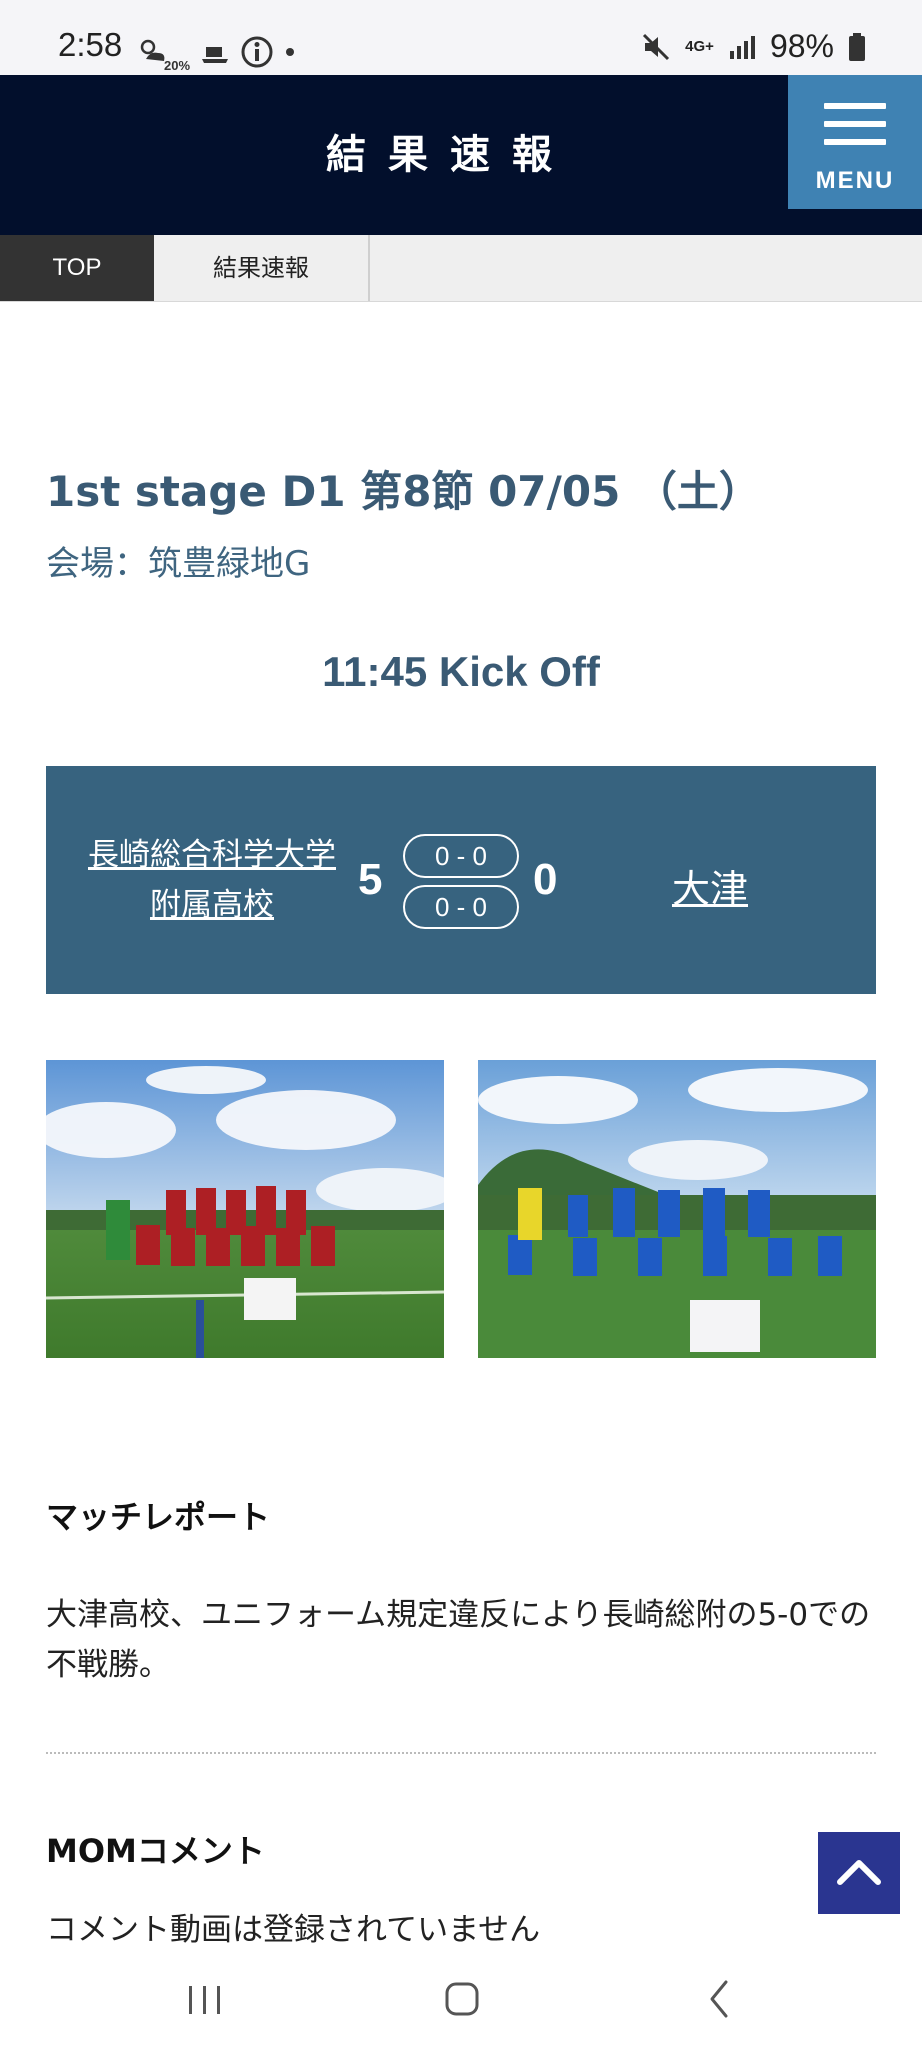 Image resolution: width=922 pixels, height=2048 pixels. Describe the element at coordinates (857, 46) in the screenshot. I see `battery-icon` at that location.